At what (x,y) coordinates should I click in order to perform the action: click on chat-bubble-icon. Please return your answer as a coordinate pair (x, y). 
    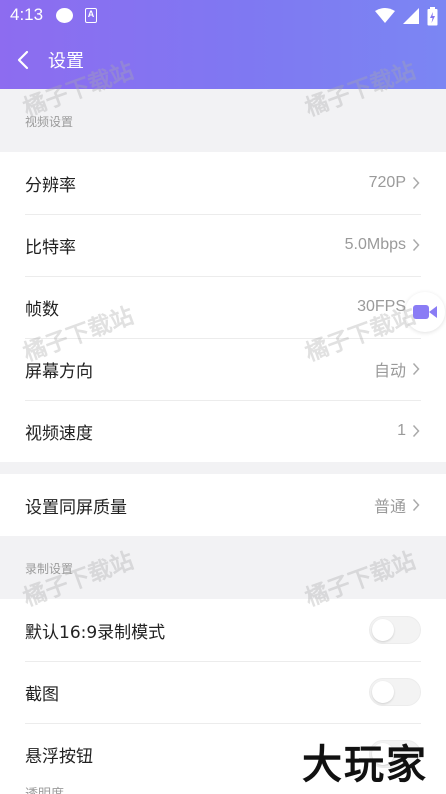
    Looking at the image, I should click on (64, 15).